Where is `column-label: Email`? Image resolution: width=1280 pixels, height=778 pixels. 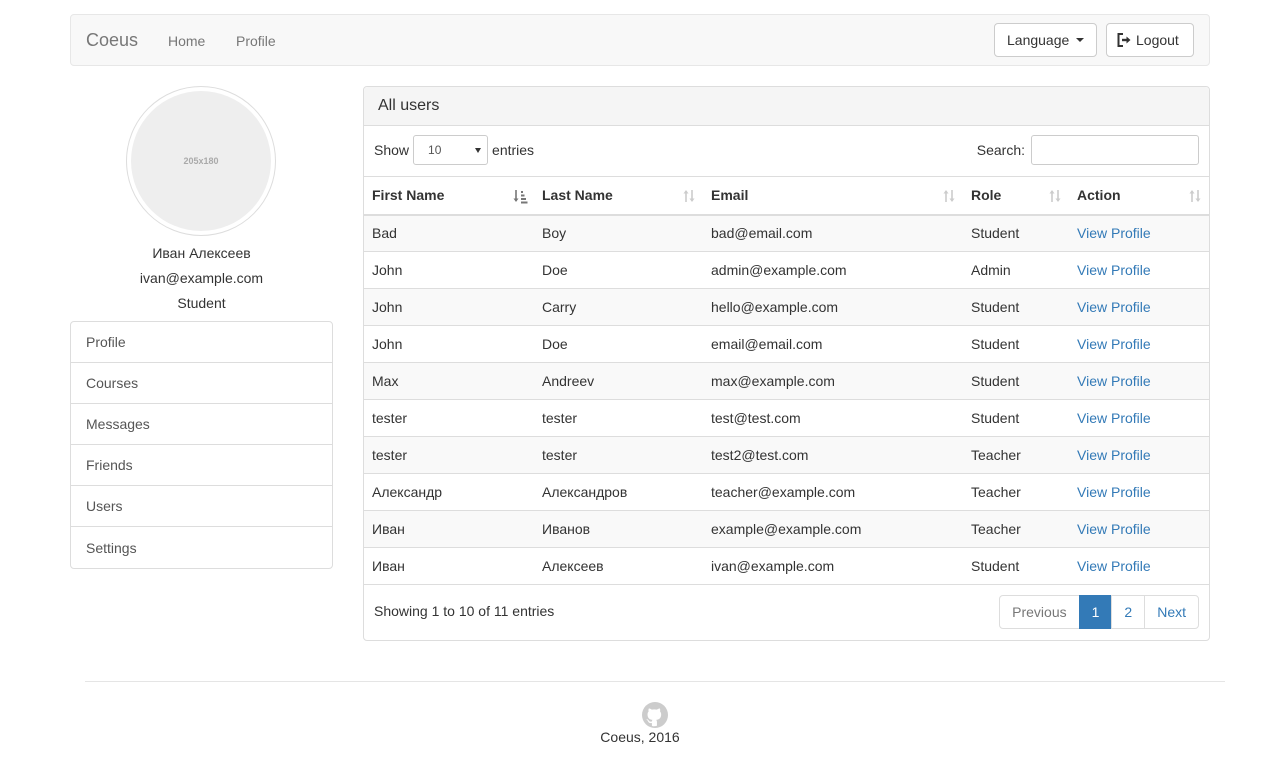
column-label: Email is located at coordinates (730, 195).